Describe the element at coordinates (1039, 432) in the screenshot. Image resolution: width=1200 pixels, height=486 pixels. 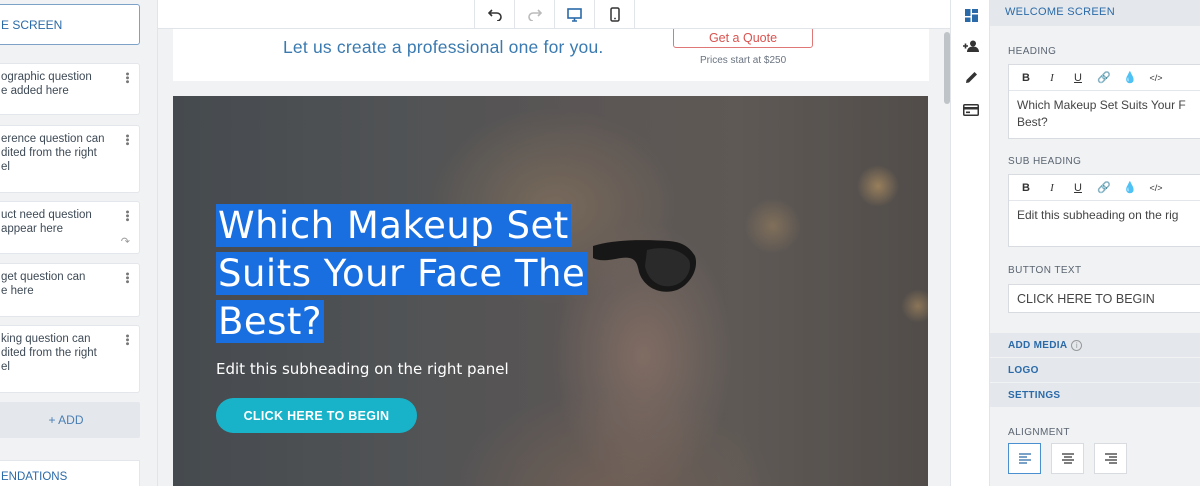
I see `alignment-label: ALIGNMENT` at that location.